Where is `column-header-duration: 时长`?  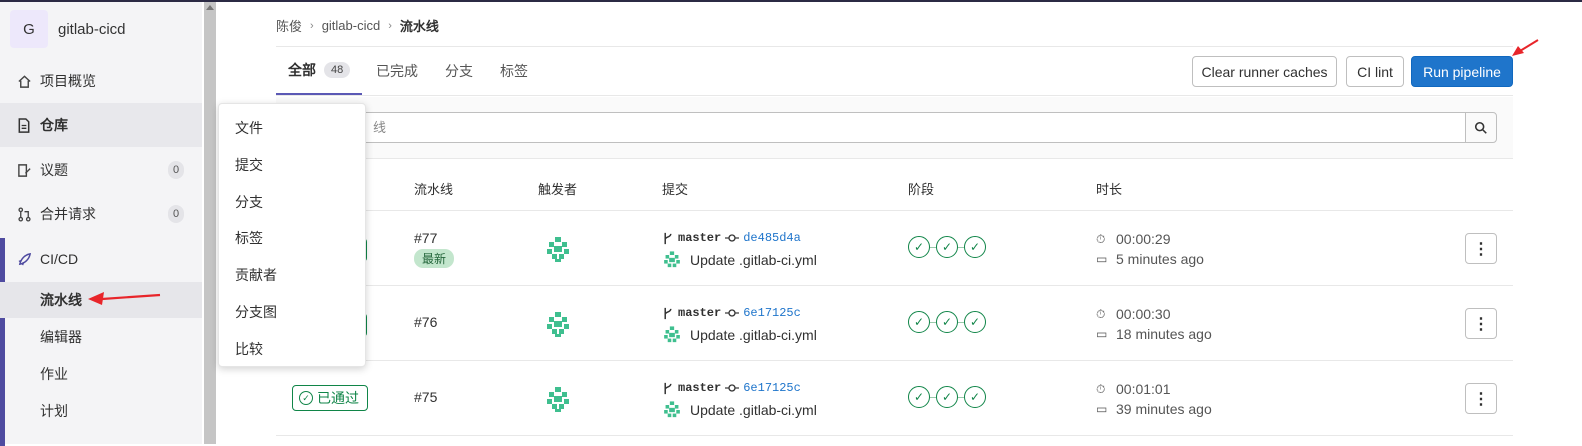 column-header-duration: 时长 is located at coordinates (1109, 189).